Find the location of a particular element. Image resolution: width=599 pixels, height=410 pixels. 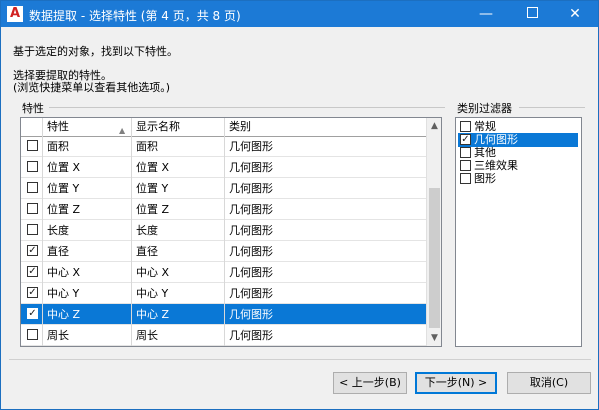

table-row: ✓ 直径 直径 几何图形 is located at coordinates (223, 251).